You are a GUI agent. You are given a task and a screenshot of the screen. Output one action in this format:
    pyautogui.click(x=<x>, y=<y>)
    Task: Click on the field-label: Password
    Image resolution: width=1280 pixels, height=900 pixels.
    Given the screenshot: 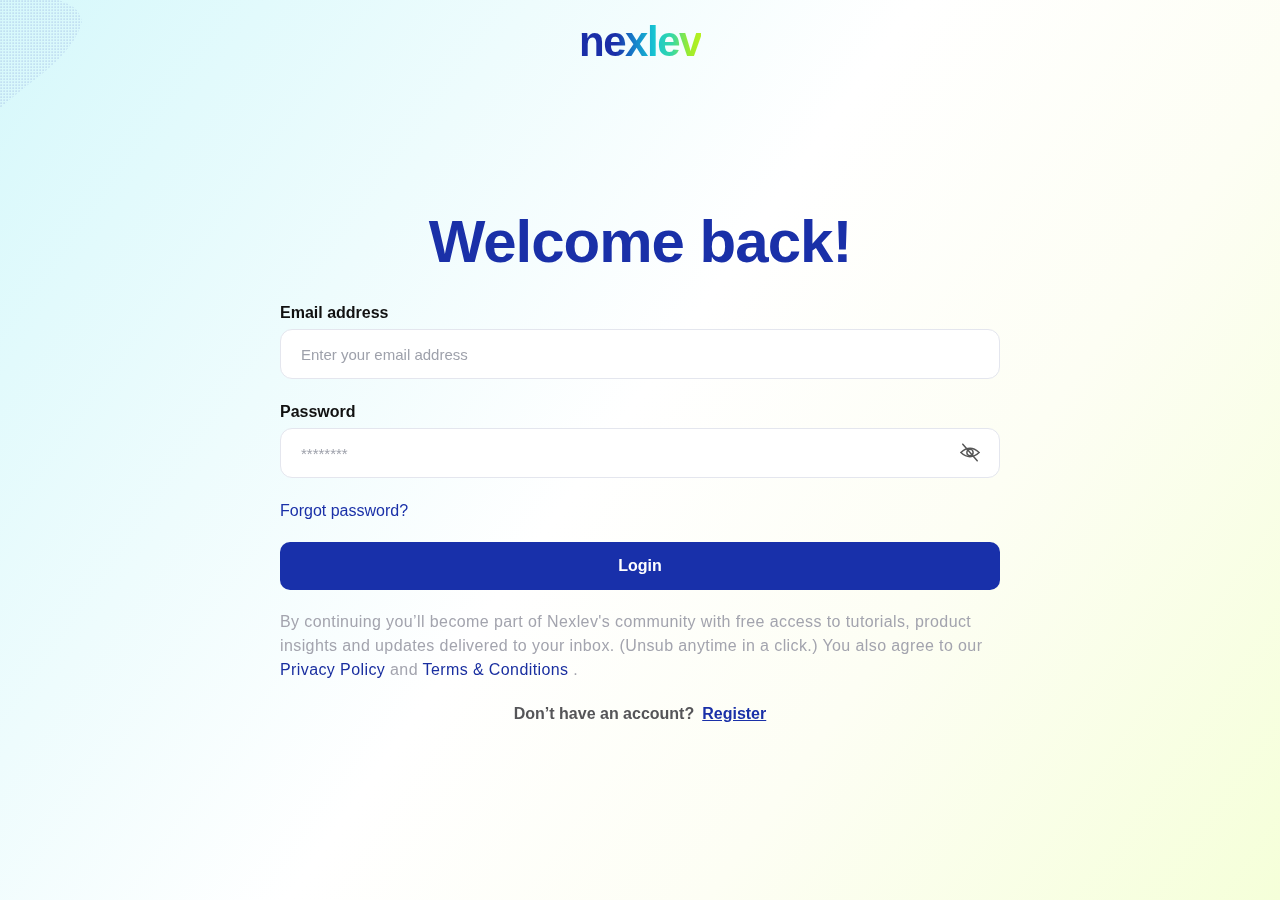 What is the action you would take?
    pyautogui.click(x=318, y=412)
    